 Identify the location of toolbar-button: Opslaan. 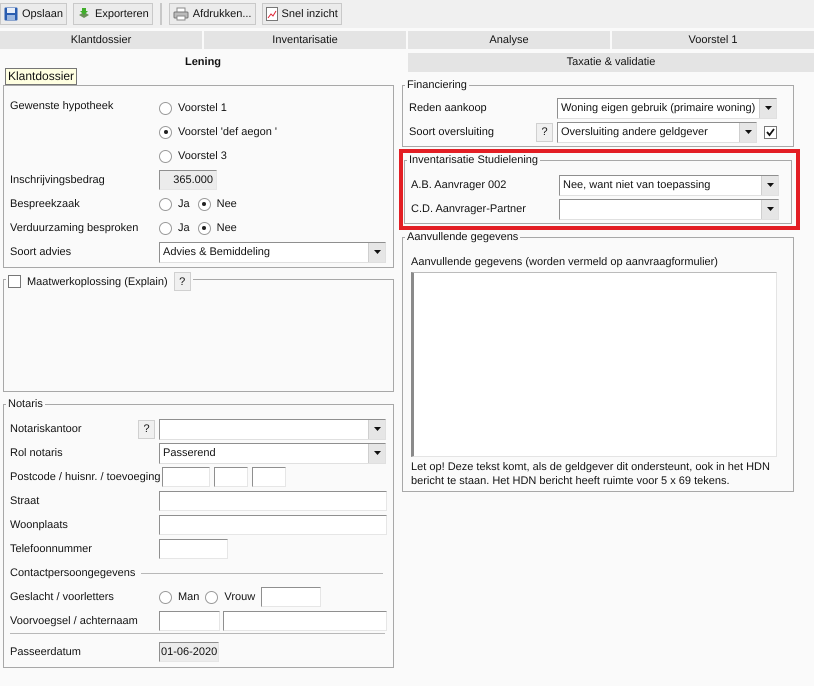
(33, 14).